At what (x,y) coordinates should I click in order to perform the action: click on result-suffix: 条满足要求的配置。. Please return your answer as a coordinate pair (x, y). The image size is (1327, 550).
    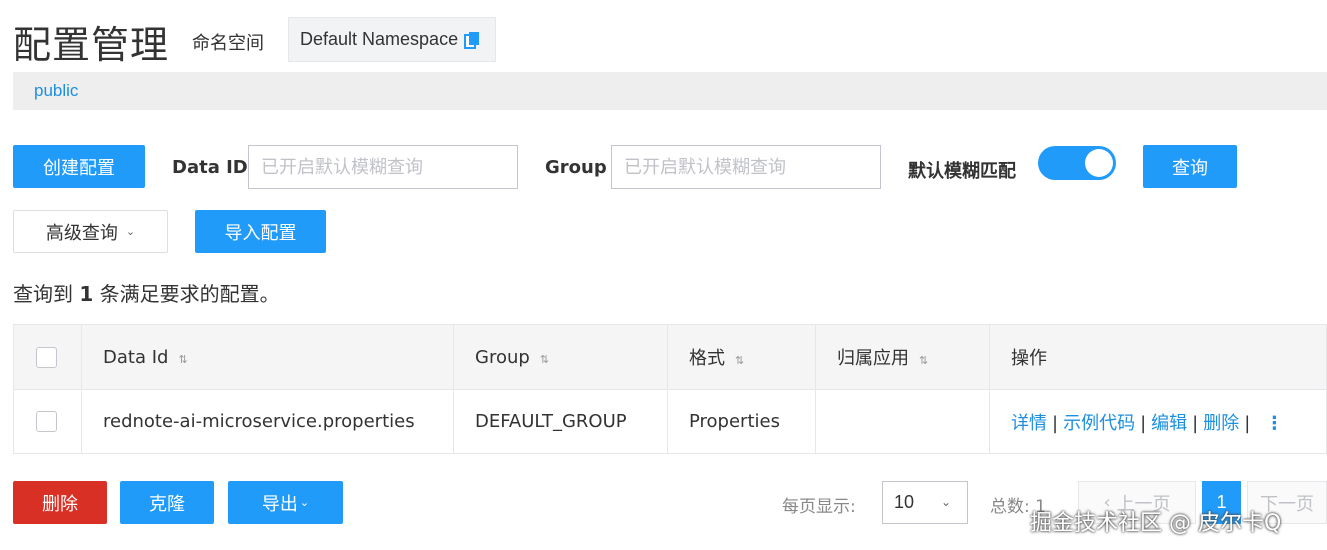
    Looking at the image, I should click on (189, 294).